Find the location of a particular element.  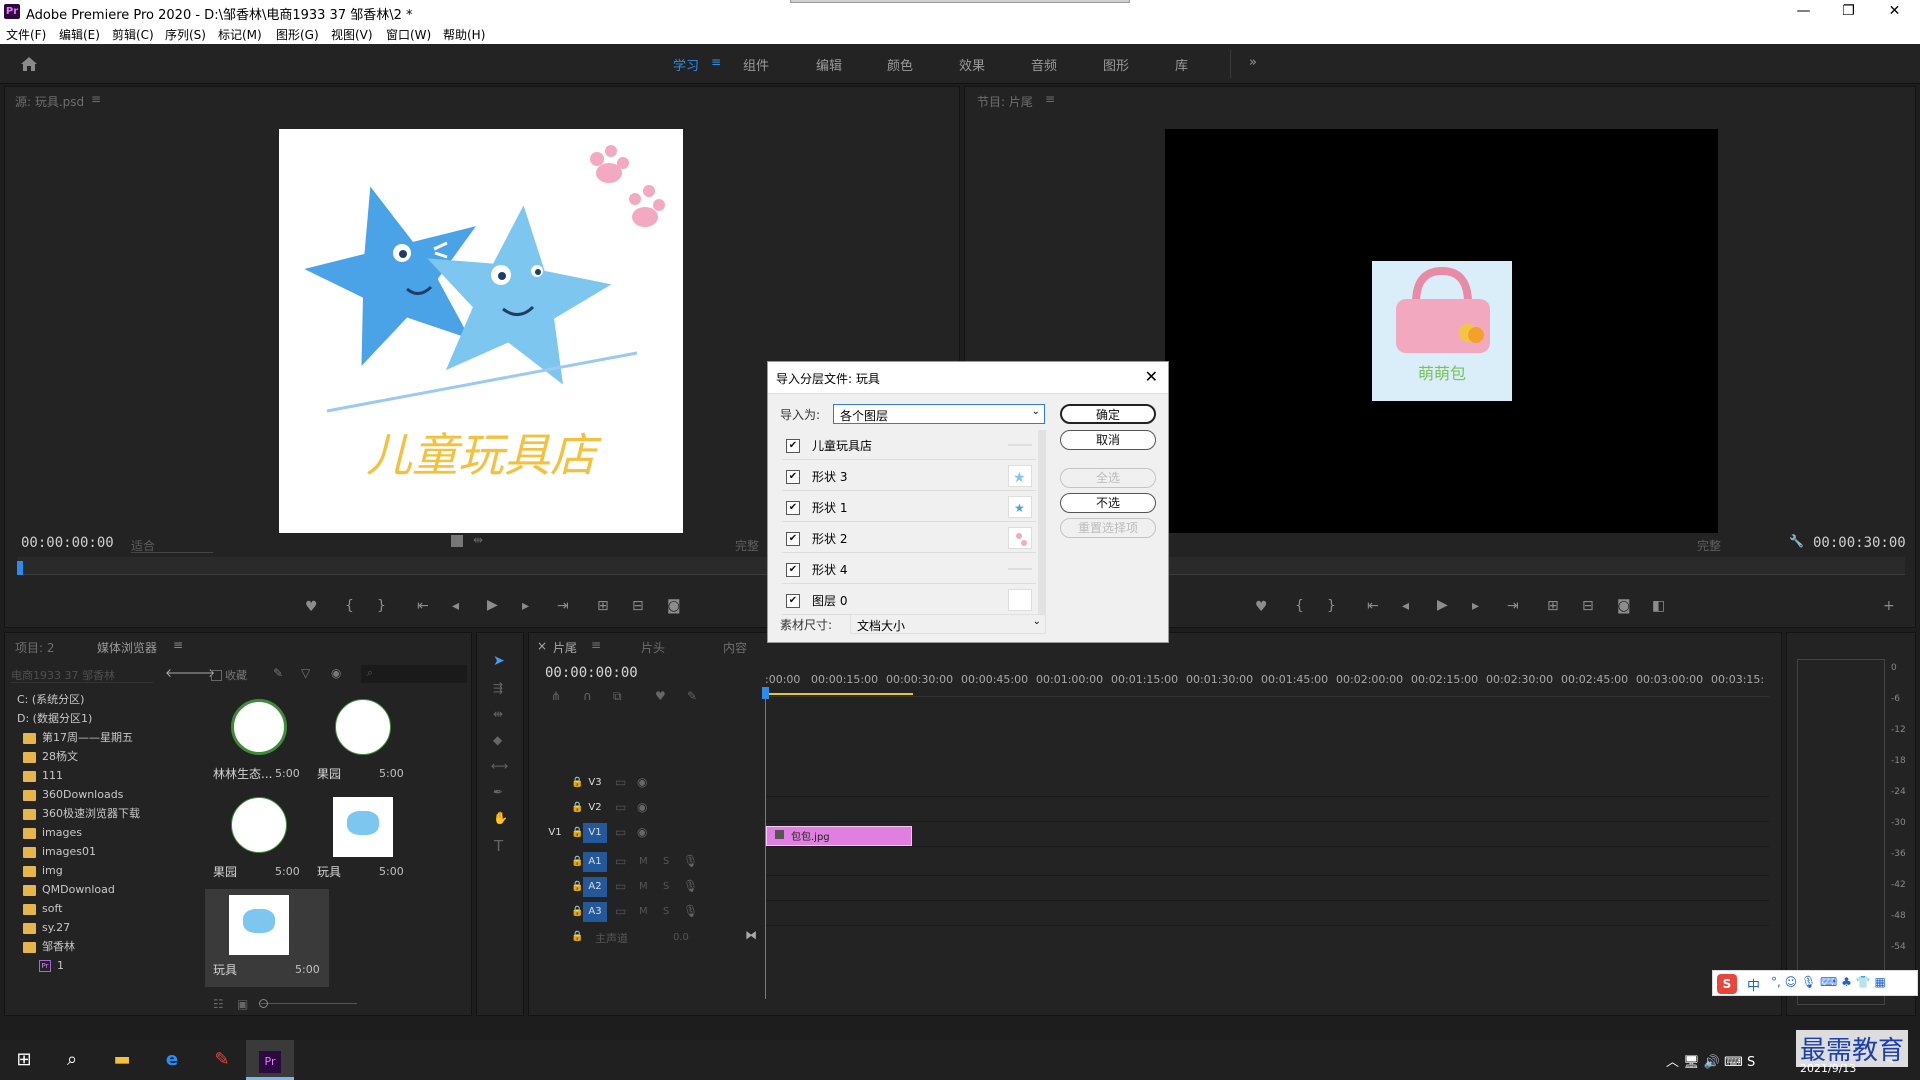

tree-item: 360Downloads is located at coordinates (73, 795).